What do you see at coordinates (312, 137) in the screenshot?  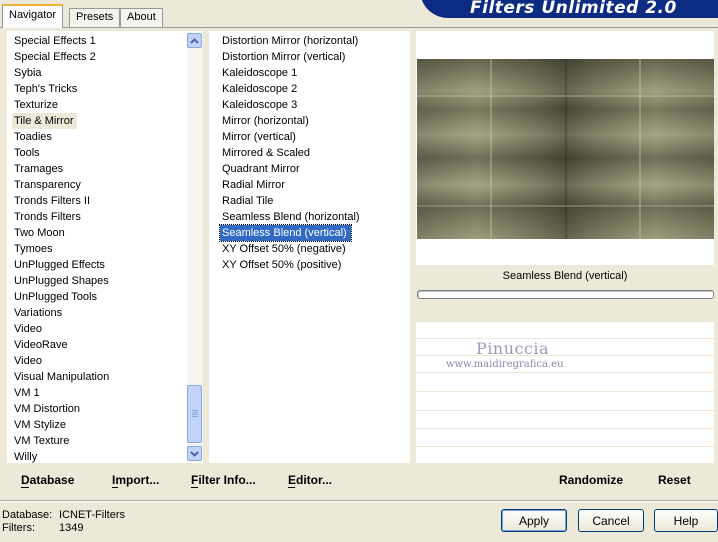 I see `filter-item: Mirror (vertical)` at bounding box center [312, 137].